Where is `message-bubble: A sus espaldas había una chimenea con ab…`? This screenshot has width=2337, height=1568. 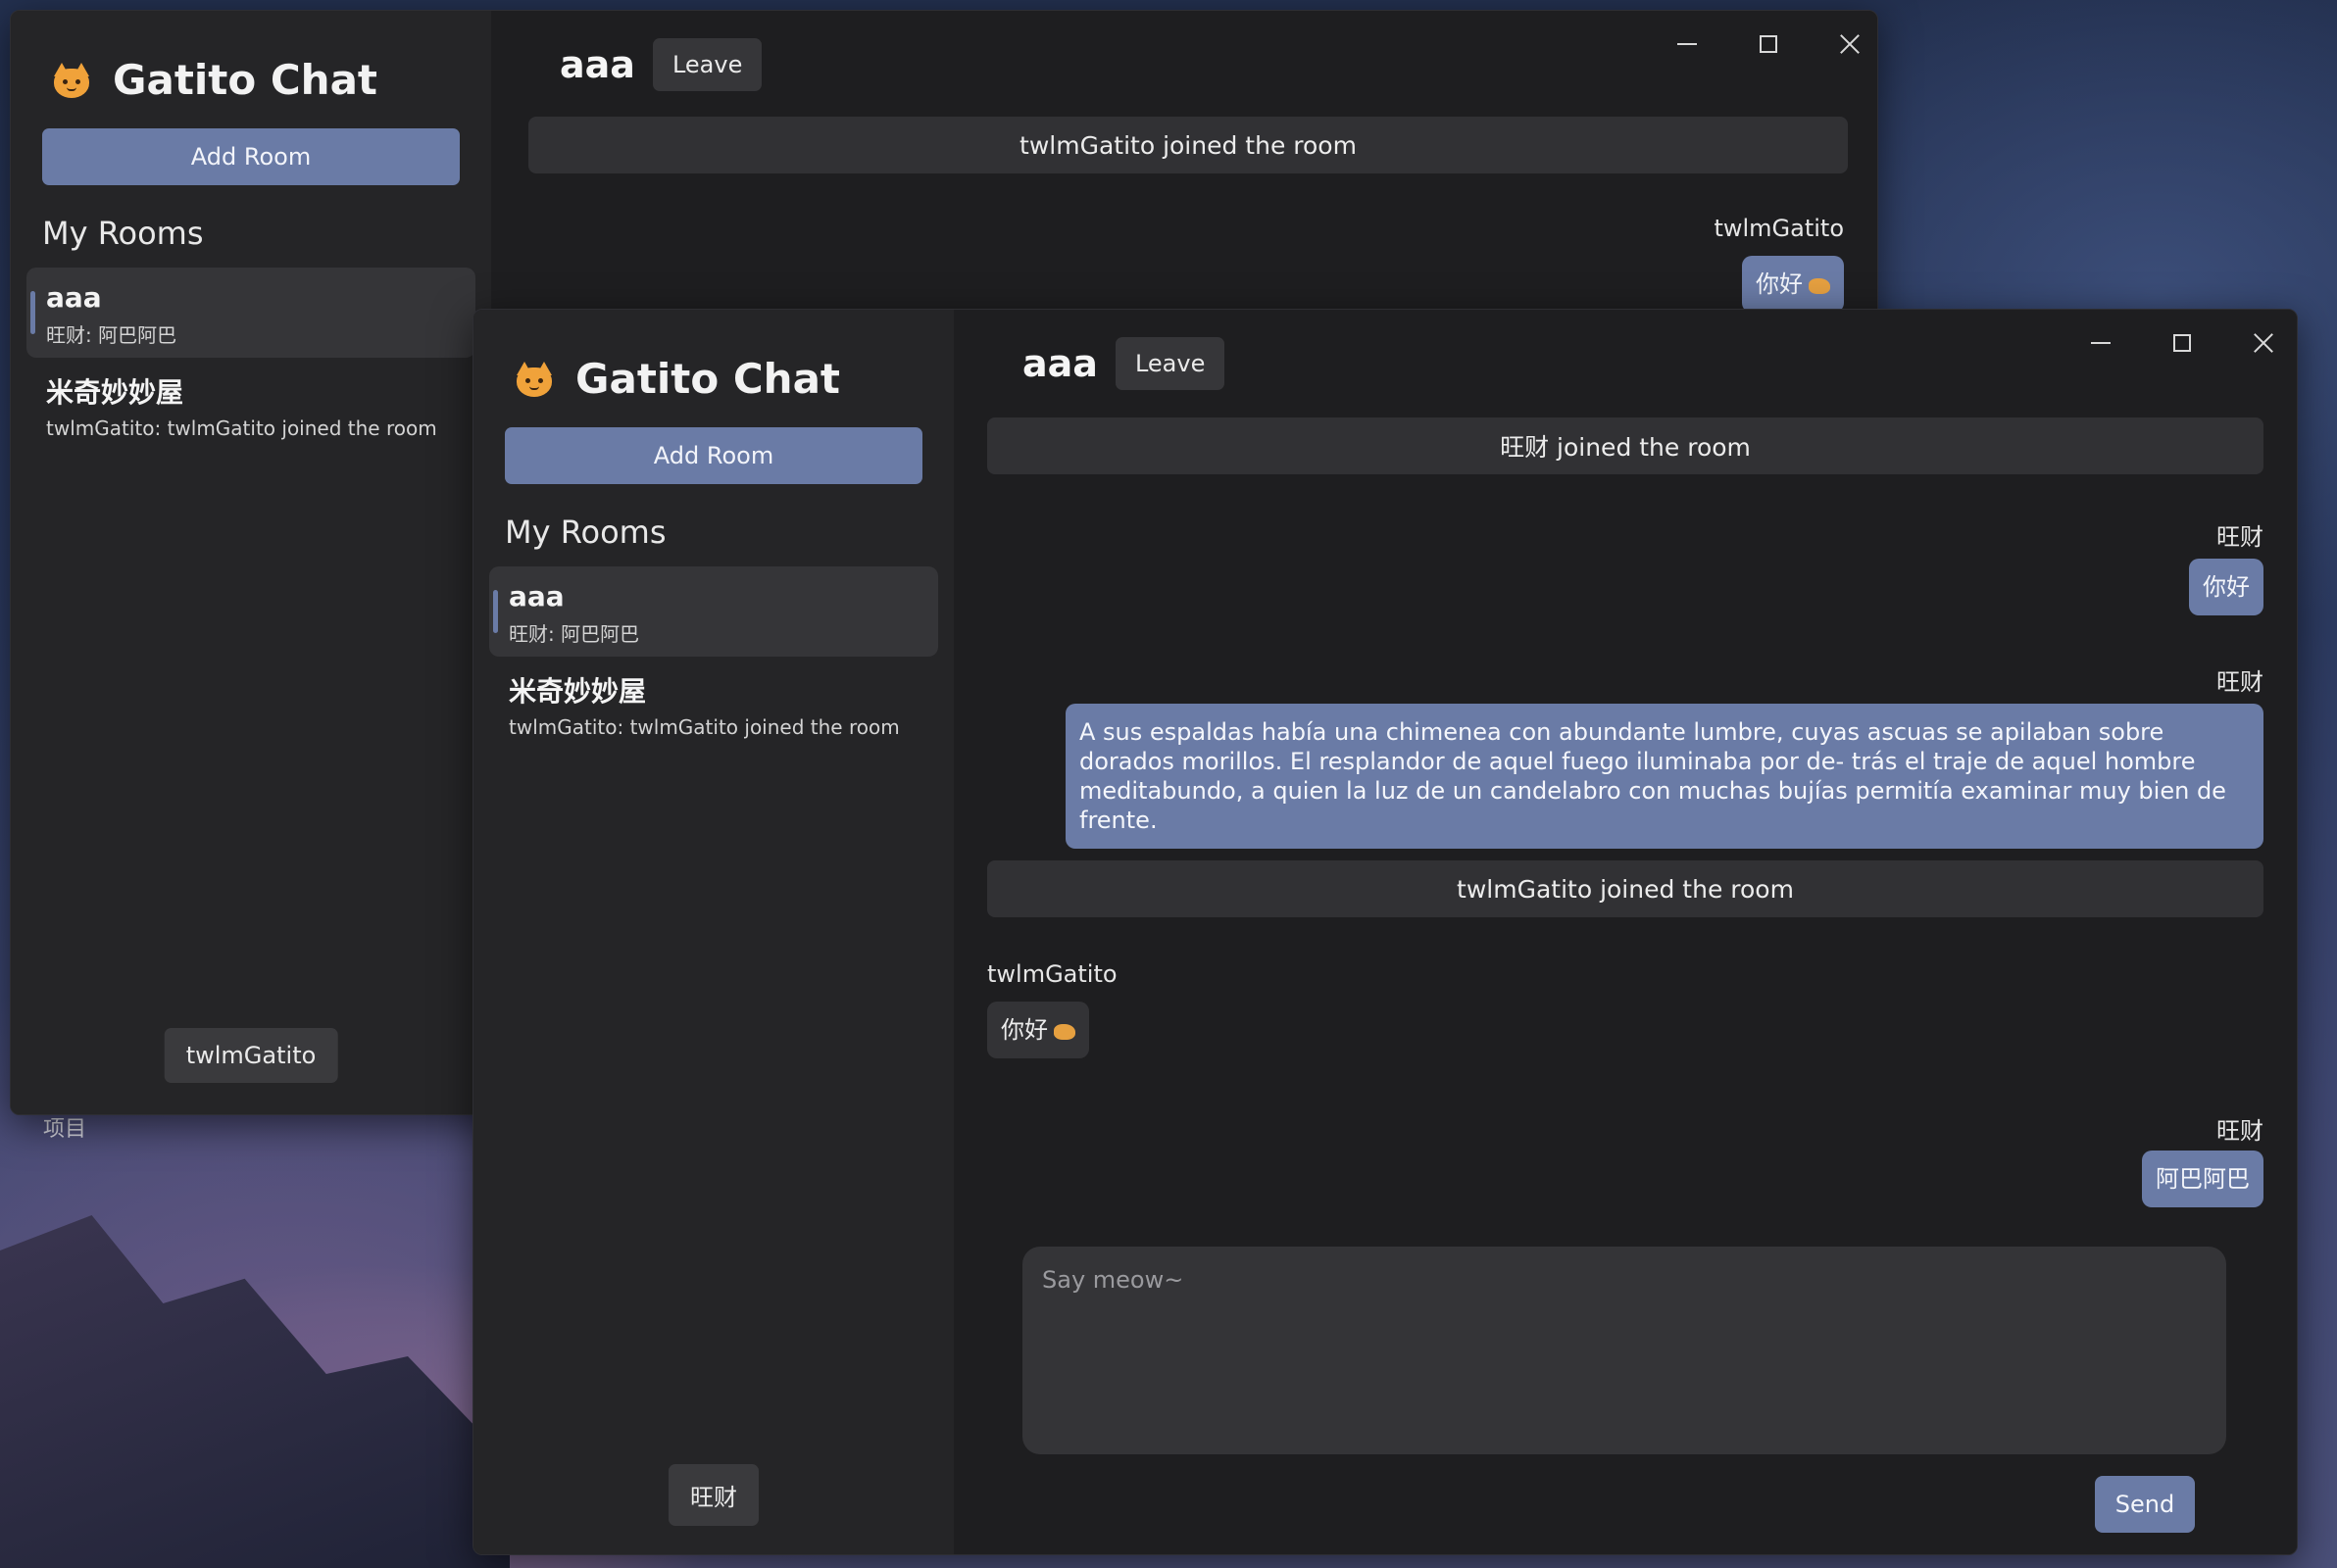 message-bubble: A sus espaldas había una chimenea con ab… is located at coordinates (1664, 776).